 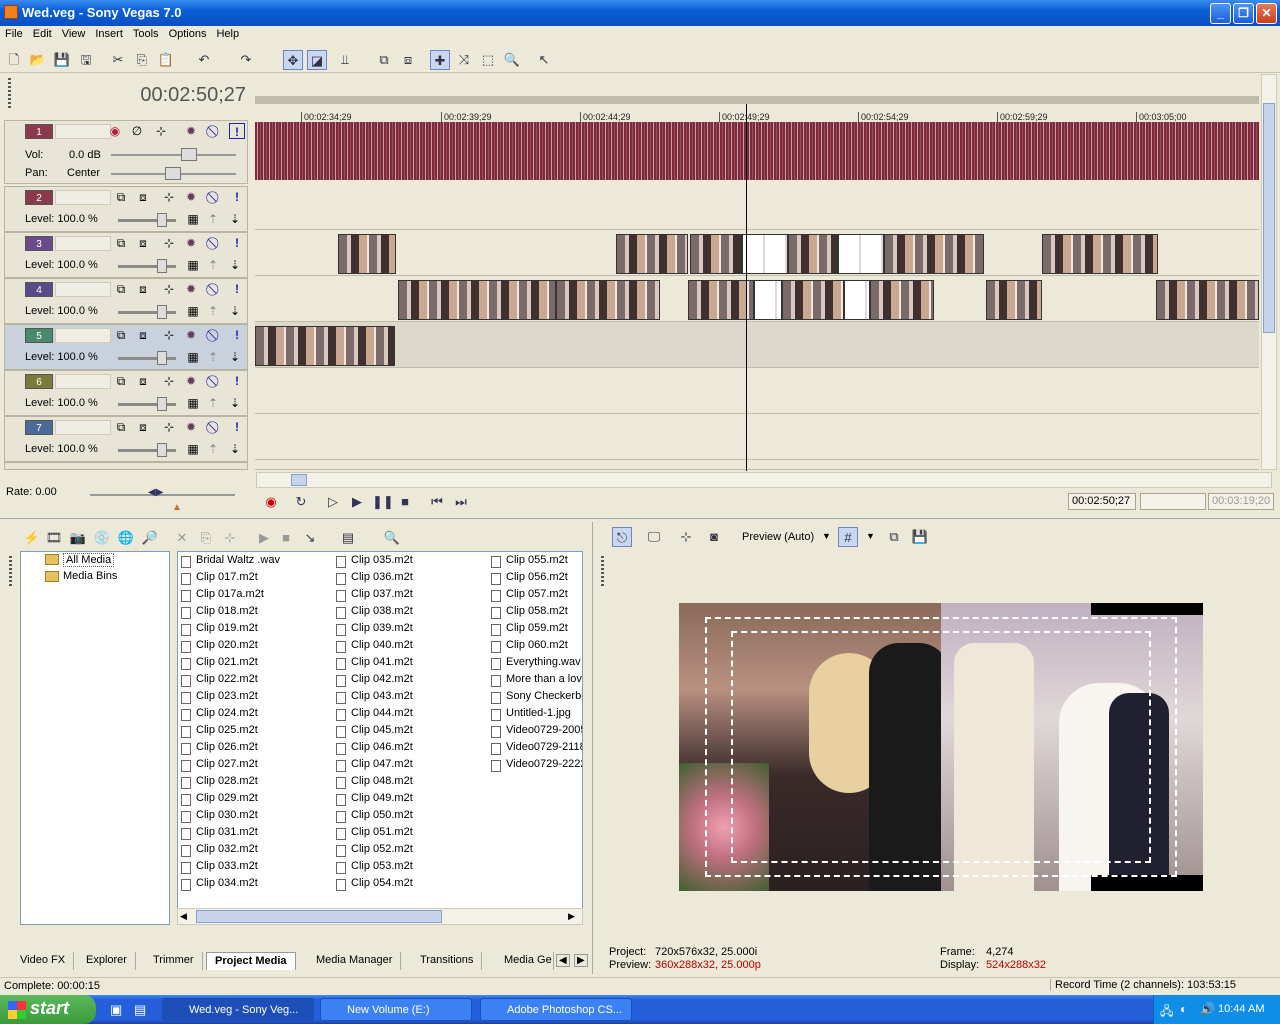 I want to click on track-name-field, so click(x=83, y=427).